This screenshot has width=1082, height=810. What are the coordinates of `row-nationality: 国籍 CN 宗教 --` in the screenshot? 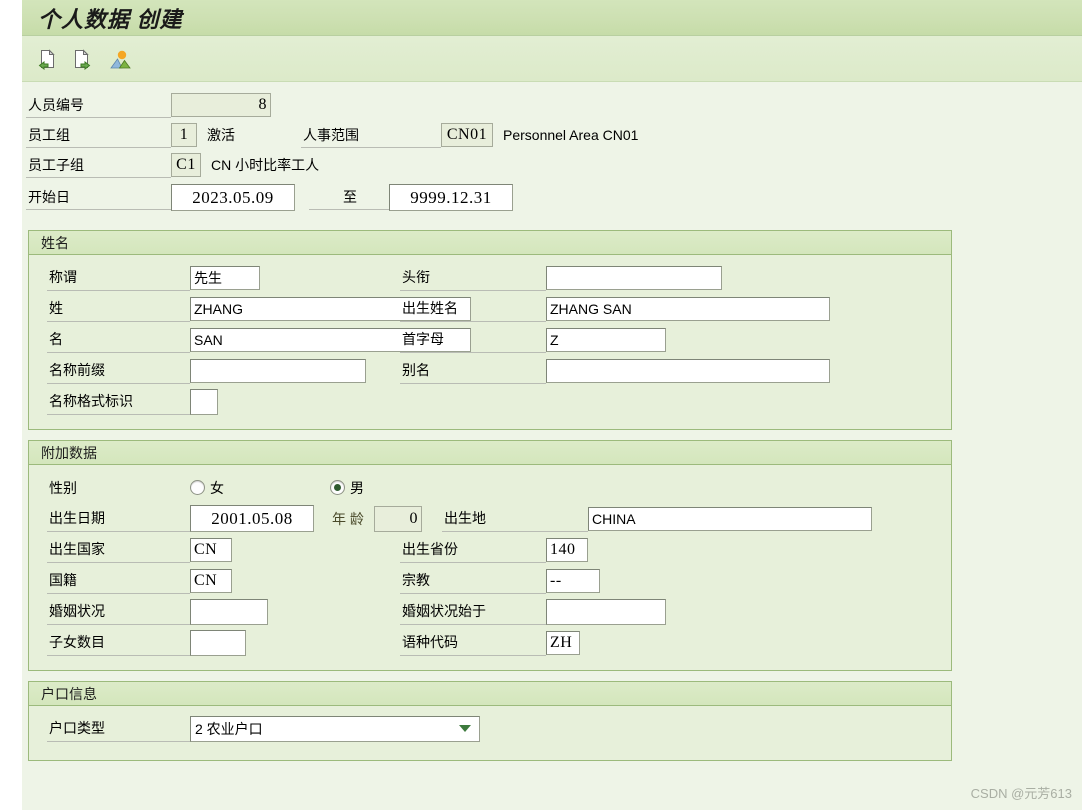 It's located at (490, 580).